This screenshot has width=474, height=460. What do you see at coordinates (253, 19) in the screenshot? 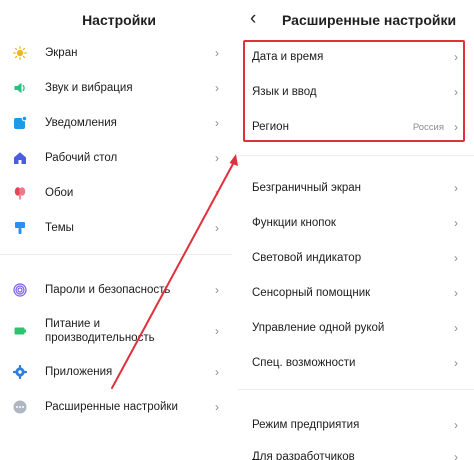
I see `back-arrow-icon: ‹` at bounding box center [253, 19].